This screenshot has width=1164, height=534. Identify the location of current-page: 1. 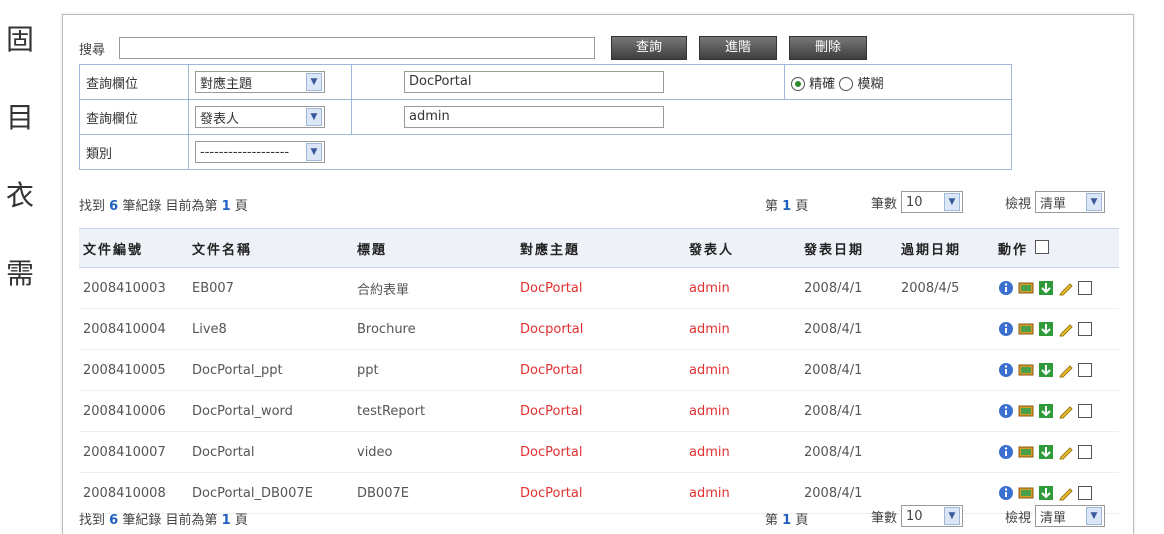
(226, 520).